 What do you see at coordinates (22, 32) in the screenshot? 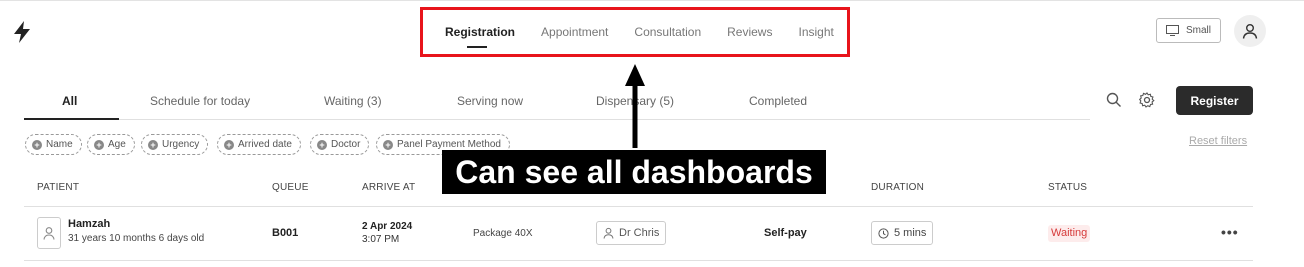
I see `lightning-logo-icon` at bounding box center [22, 32].